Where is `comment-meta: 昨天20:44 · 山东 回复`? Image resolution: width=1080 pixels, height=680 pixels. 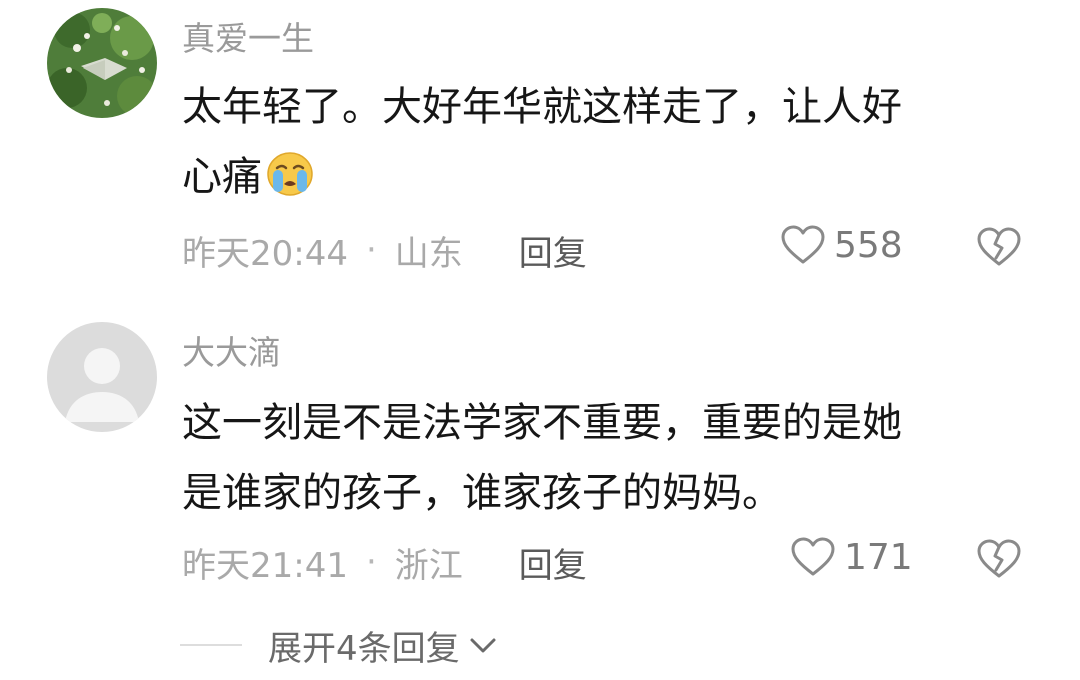
comment-meta: 昨天20:44 · 山东 回复 is located at coordinates (607, 250).